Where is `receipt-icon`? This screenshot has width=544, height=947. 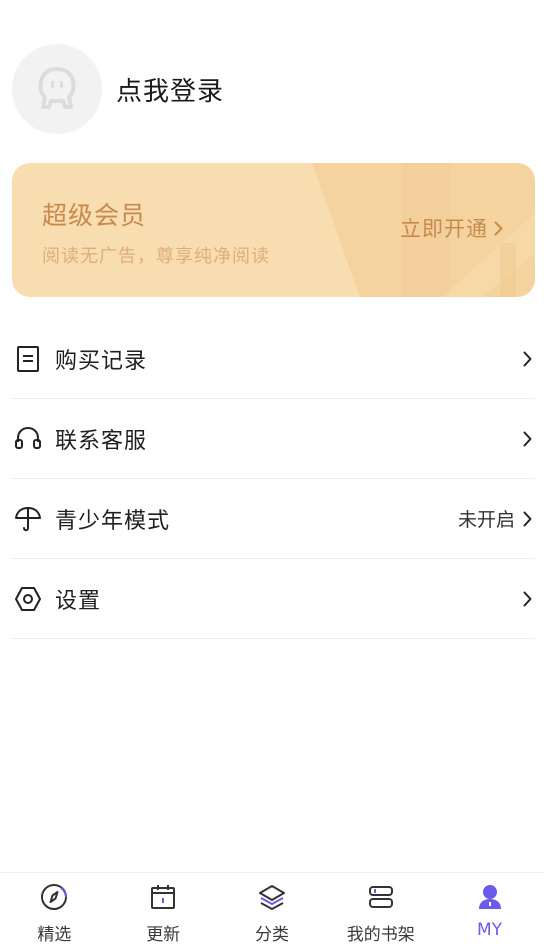
receipt-icon is located at coordinates (28, 359).